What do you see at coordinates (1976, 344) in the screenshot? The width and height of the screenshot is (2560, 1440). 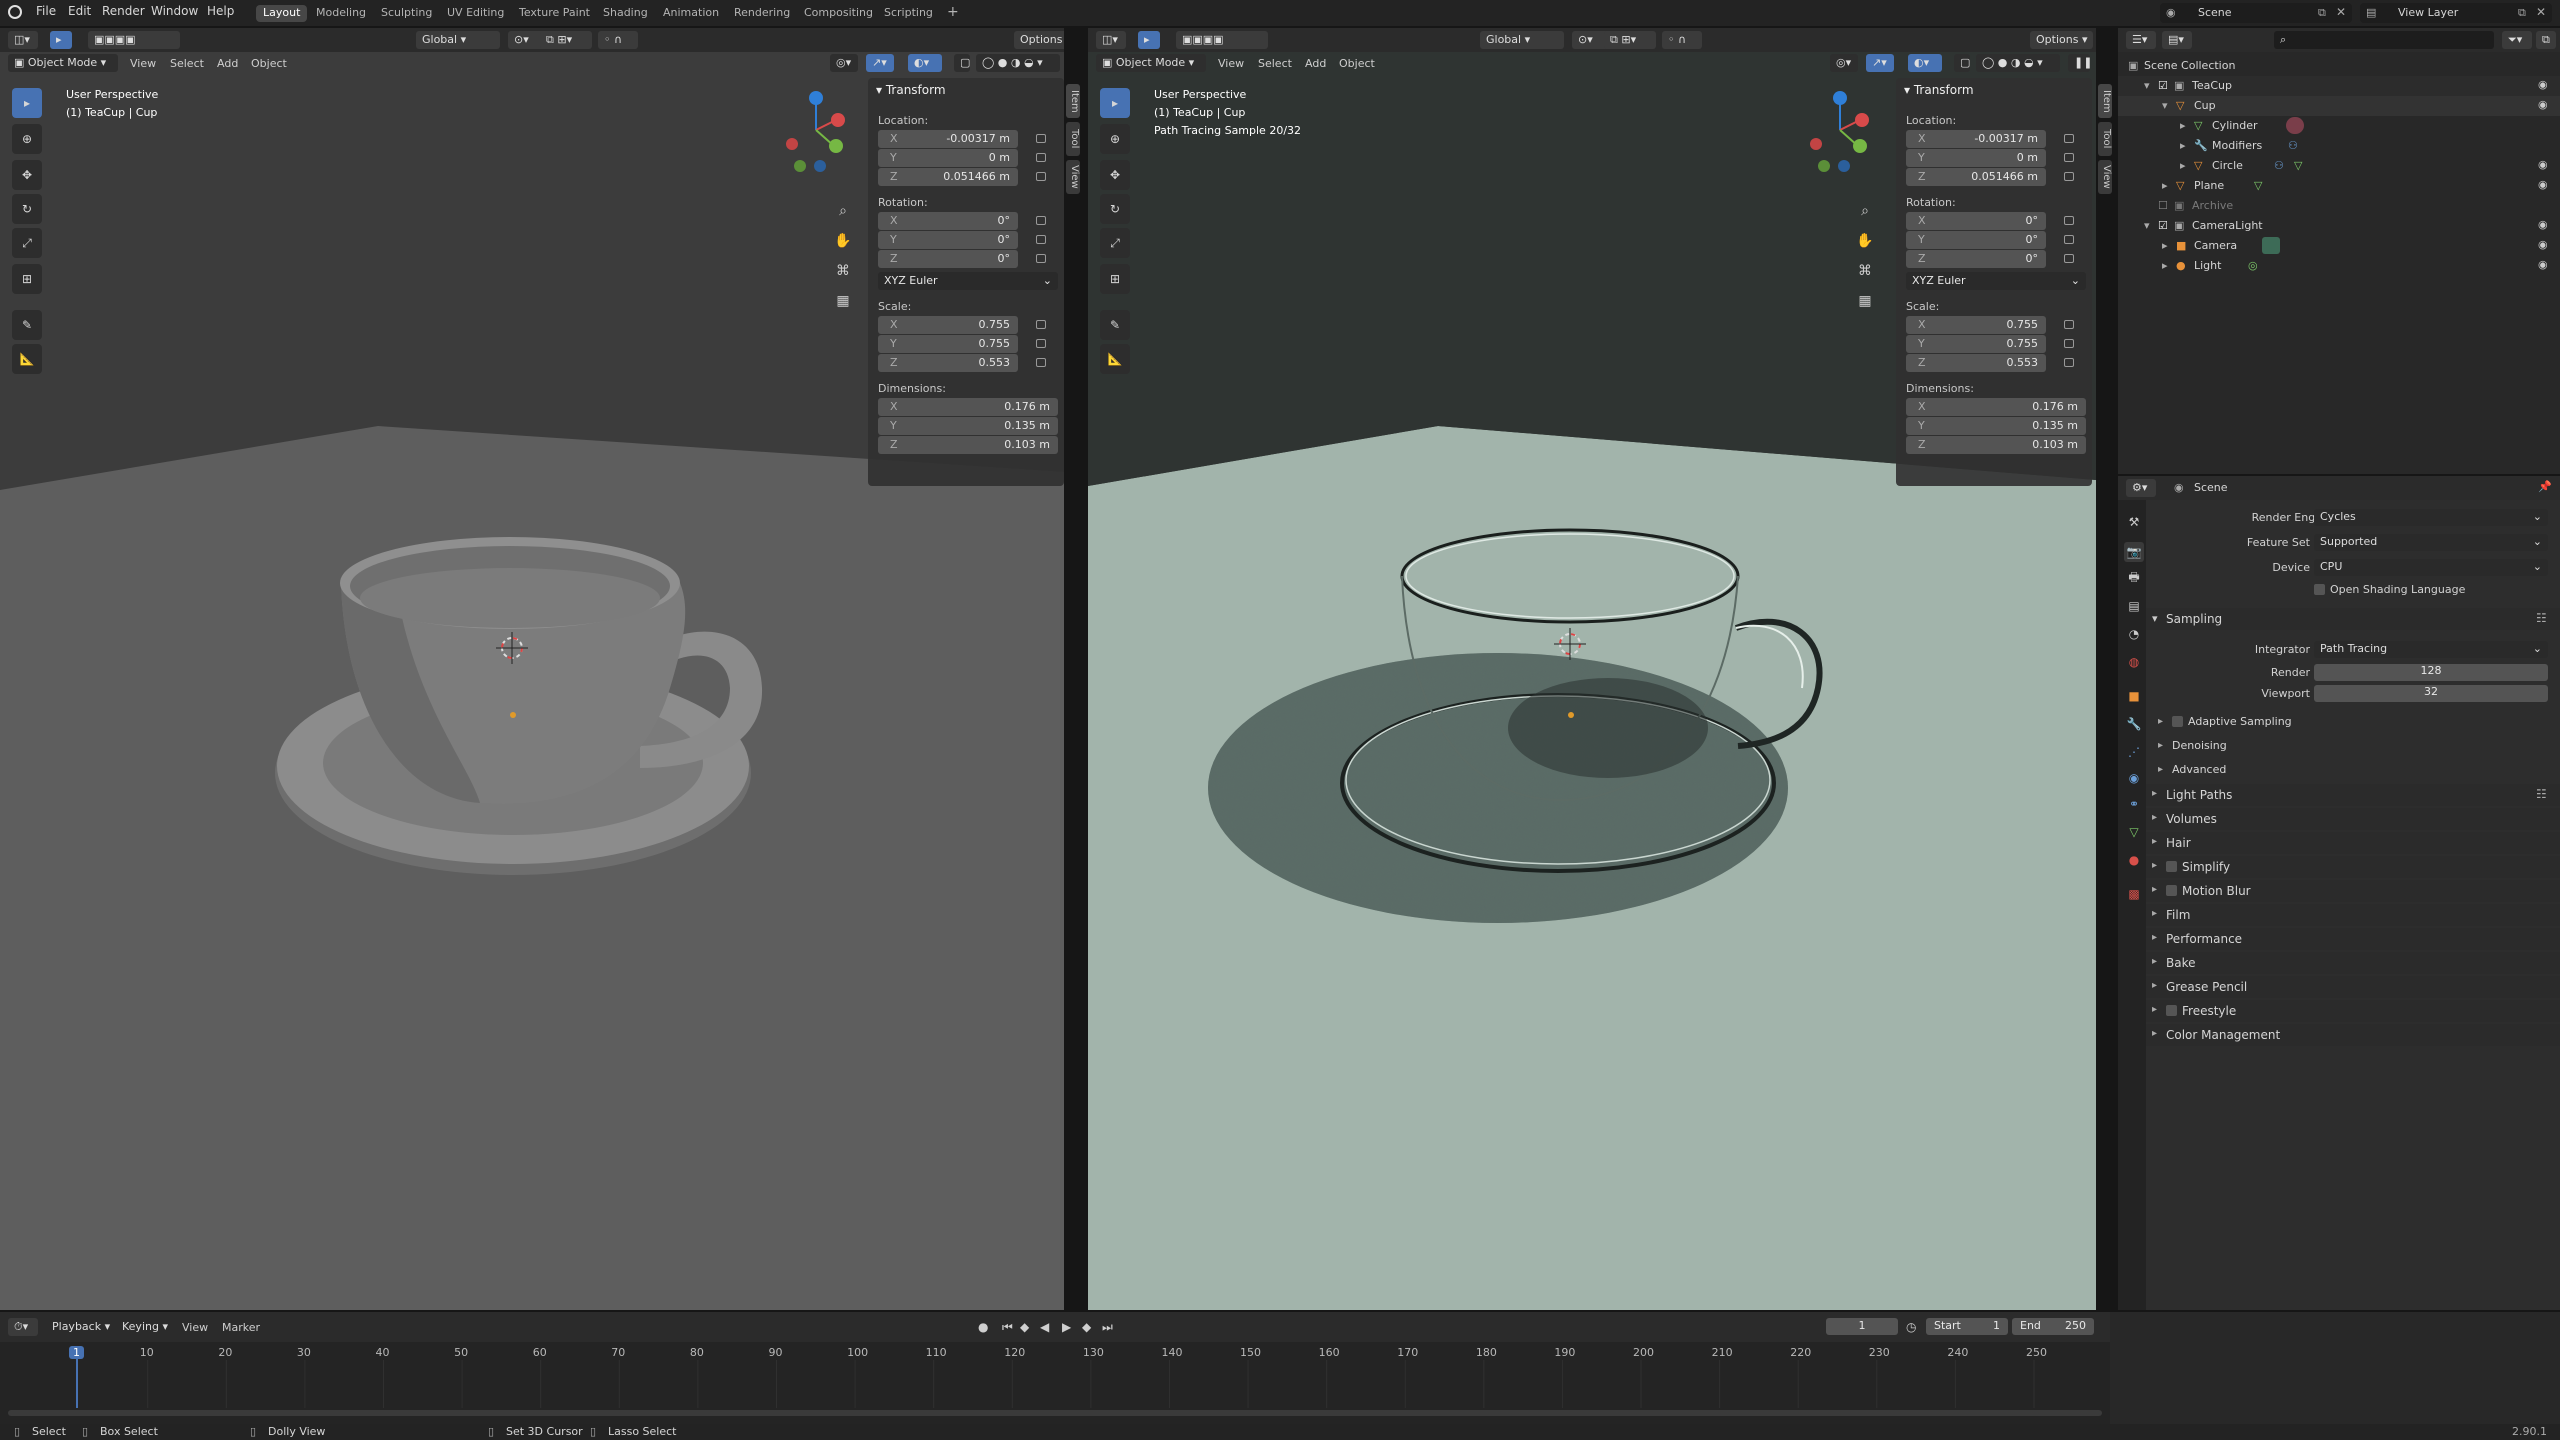 I see `scale-y-field: Y 0.755` at bounding box center [1976, 344].